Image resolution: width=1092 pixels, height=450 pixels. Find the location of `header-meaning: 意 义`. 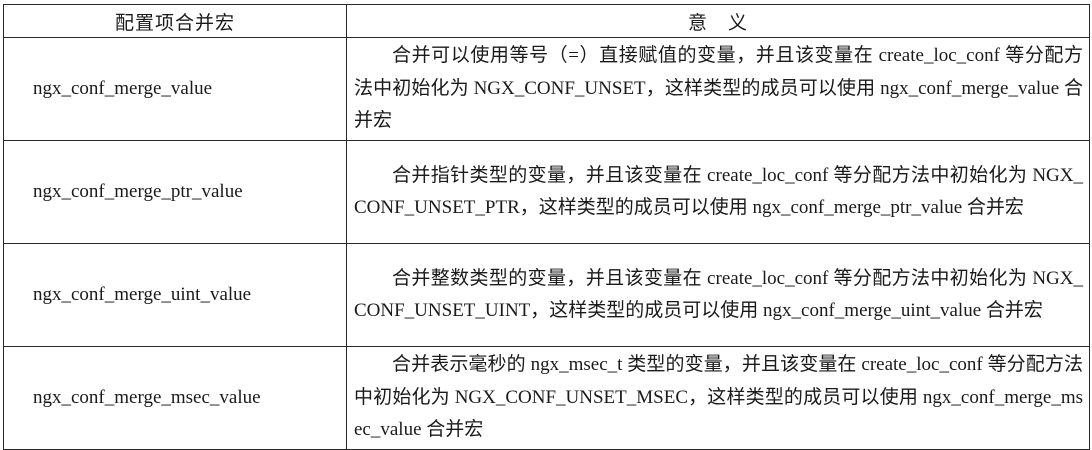

header-meaning: 意 义 is located at coordinates (718, 21).